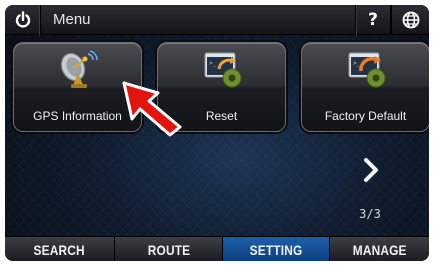  Describe the element at coordinates (217, 20) in the screenshot. I see `top-bar: Menu ?` at that location.